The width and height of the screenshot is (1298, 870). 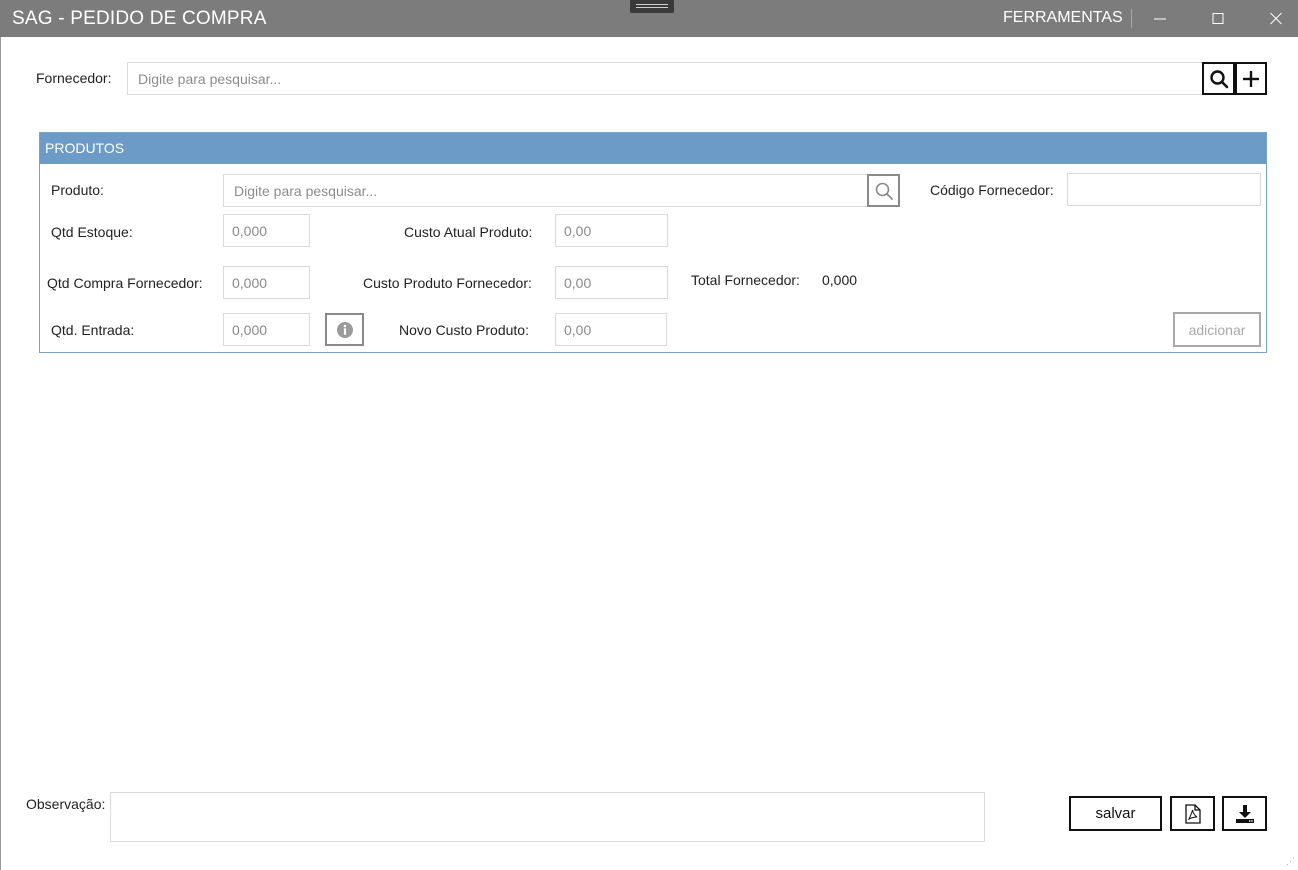 What do you see at coordinates (74, 78) in the screenshot?
I see `fornecedor-label: Fornecedor:` at bounding box center [74, 78].